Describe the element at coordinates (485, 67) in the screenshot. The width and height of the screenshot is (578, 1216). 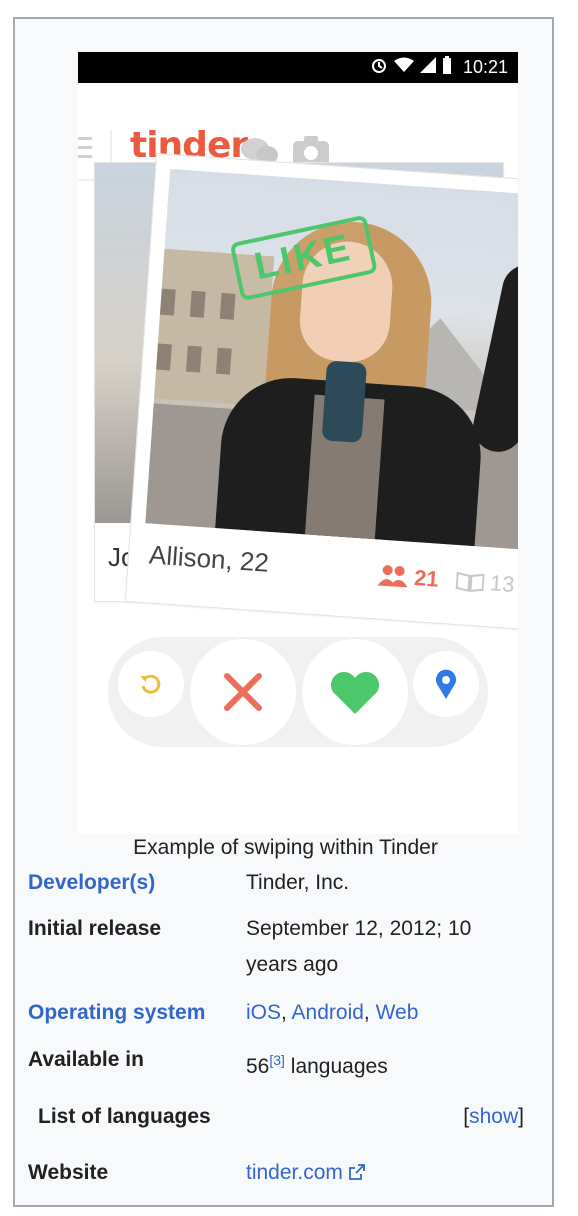
I see `status-time: 10:21` at that location.